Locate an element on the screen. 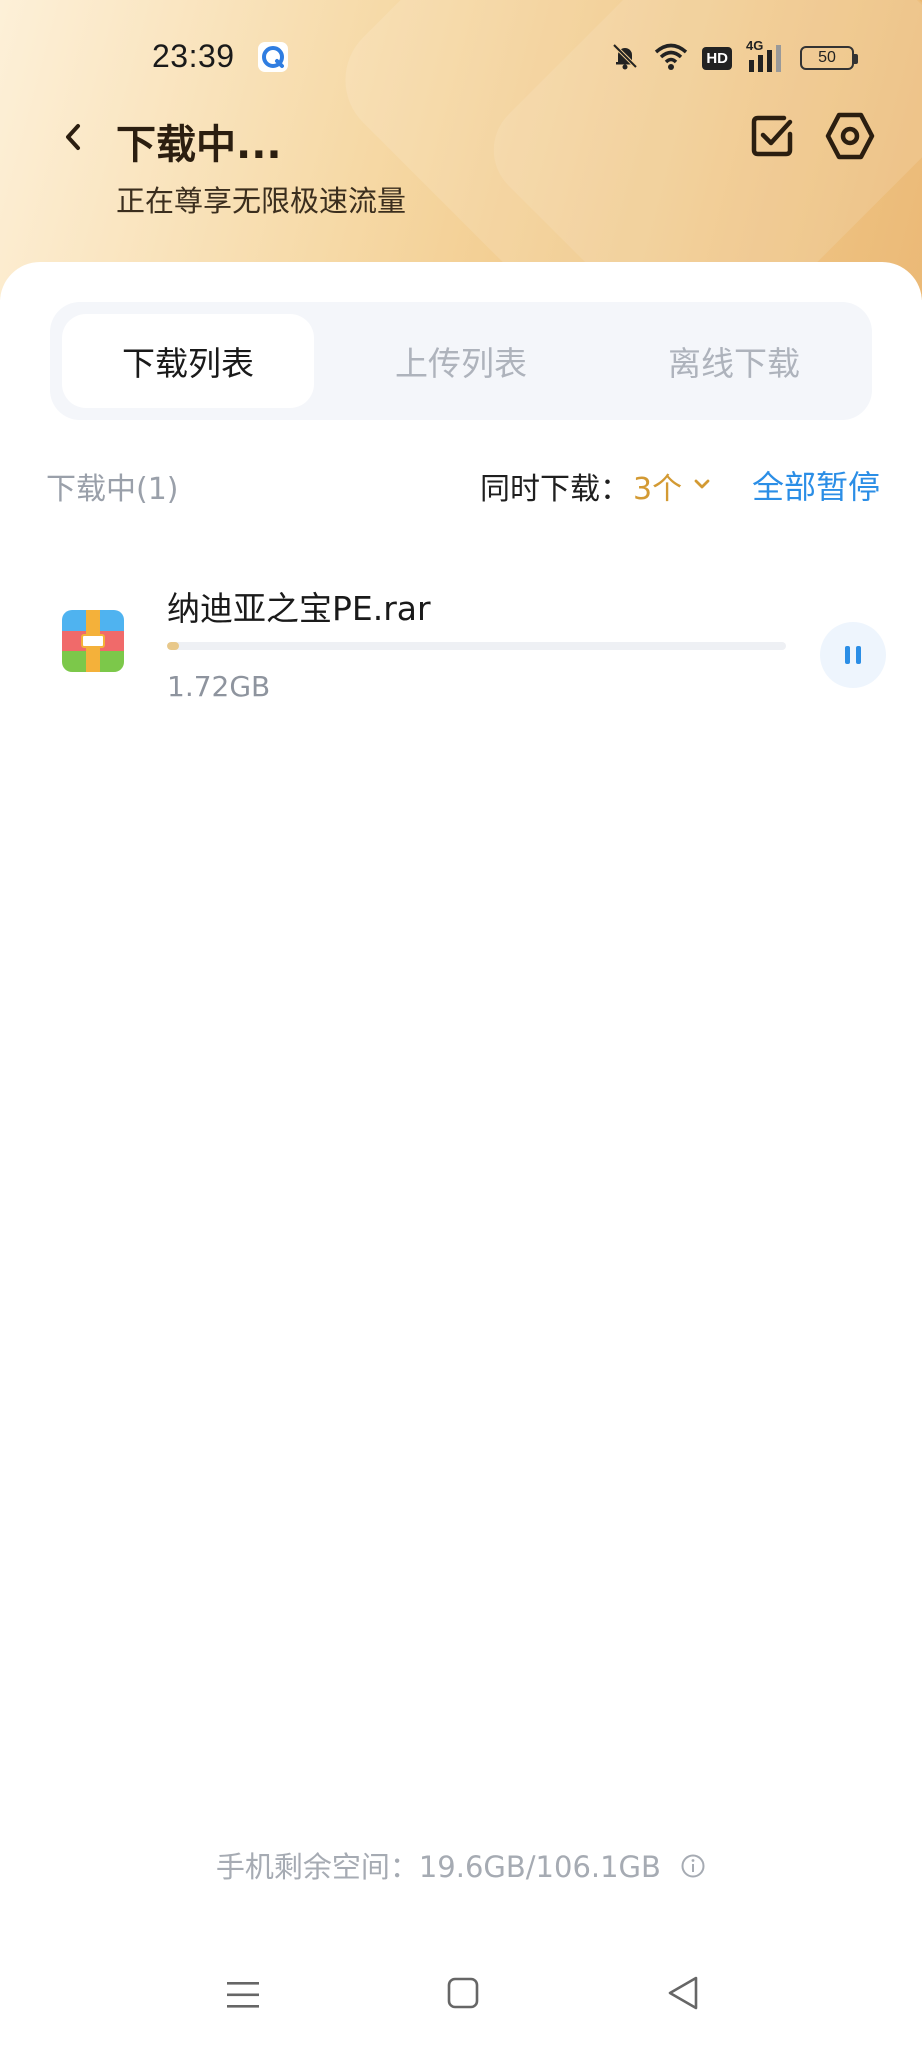  system-nav-bar is located at coordinates (461, 1994).